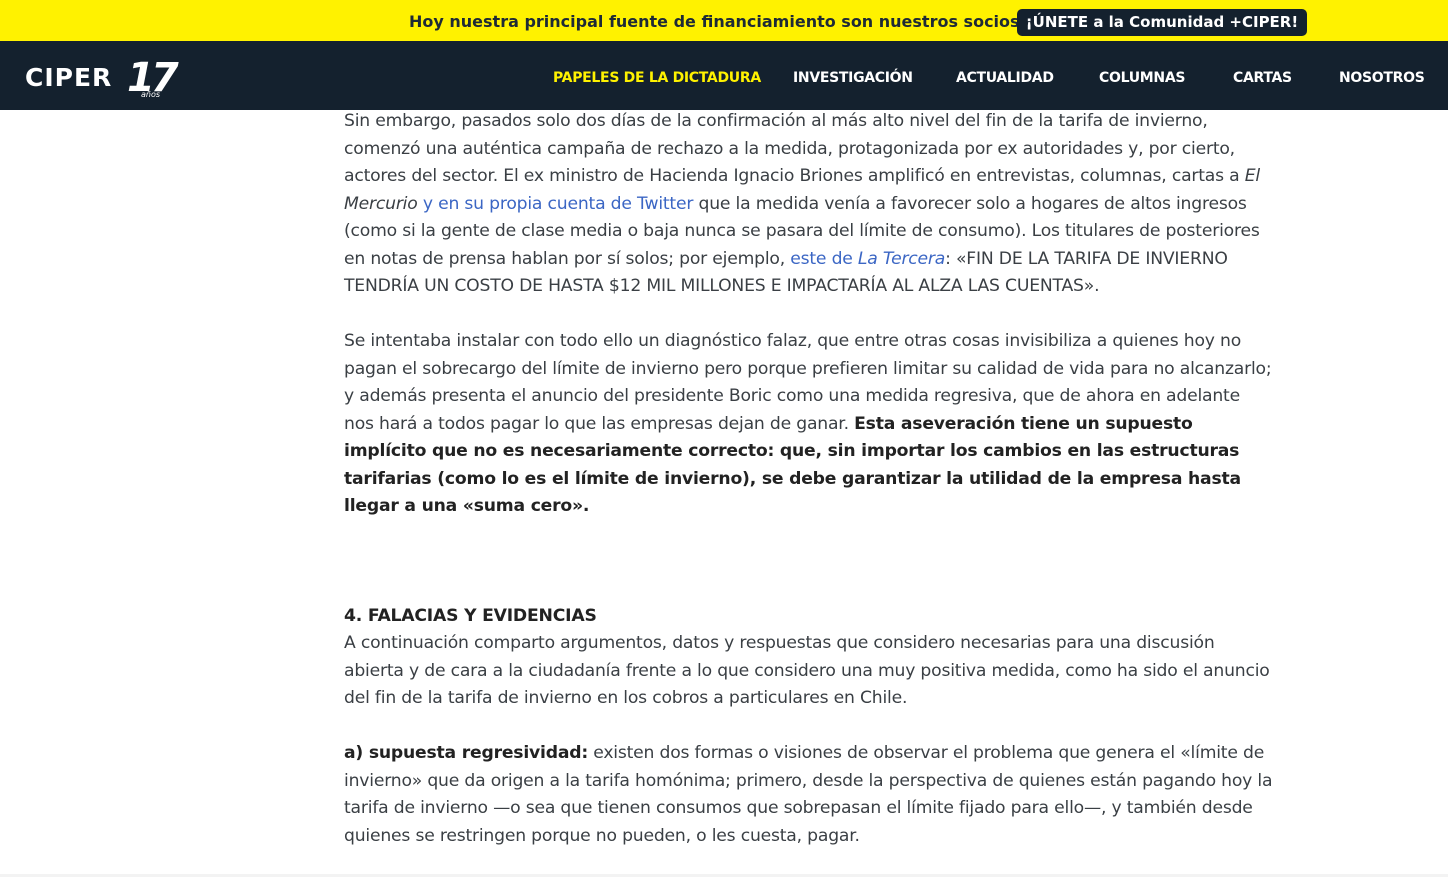  Describe the element at coordinates (466, 753) in the screenshot. I see `subsection-label: a) supuesta regresividad:` at that location.